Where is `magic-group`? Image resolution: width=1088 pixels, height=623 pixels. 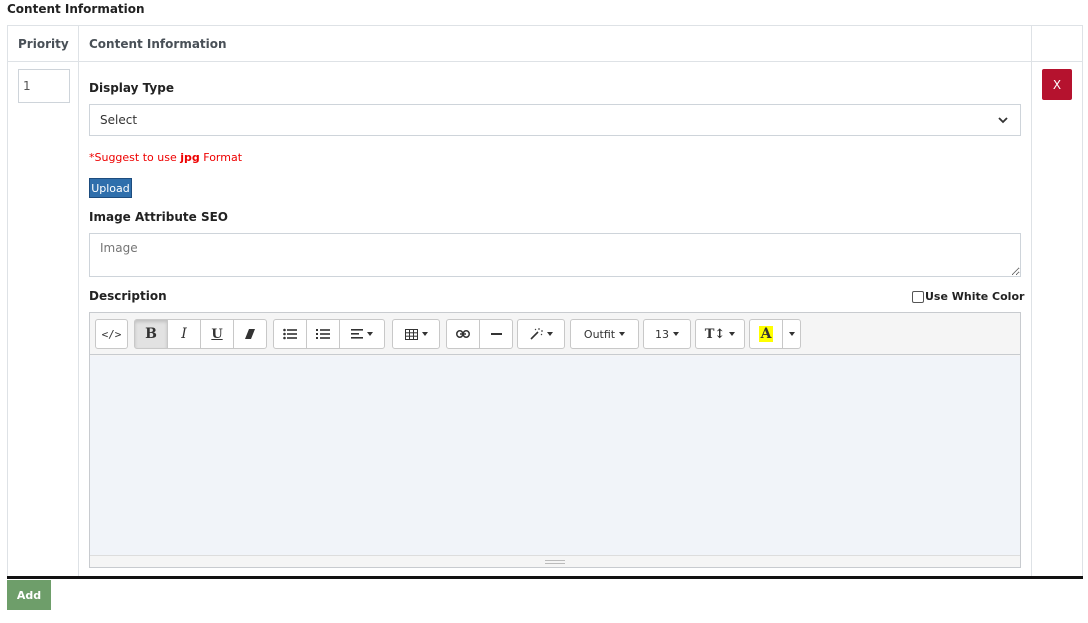 magic-group is located at coordinates (541, 334).